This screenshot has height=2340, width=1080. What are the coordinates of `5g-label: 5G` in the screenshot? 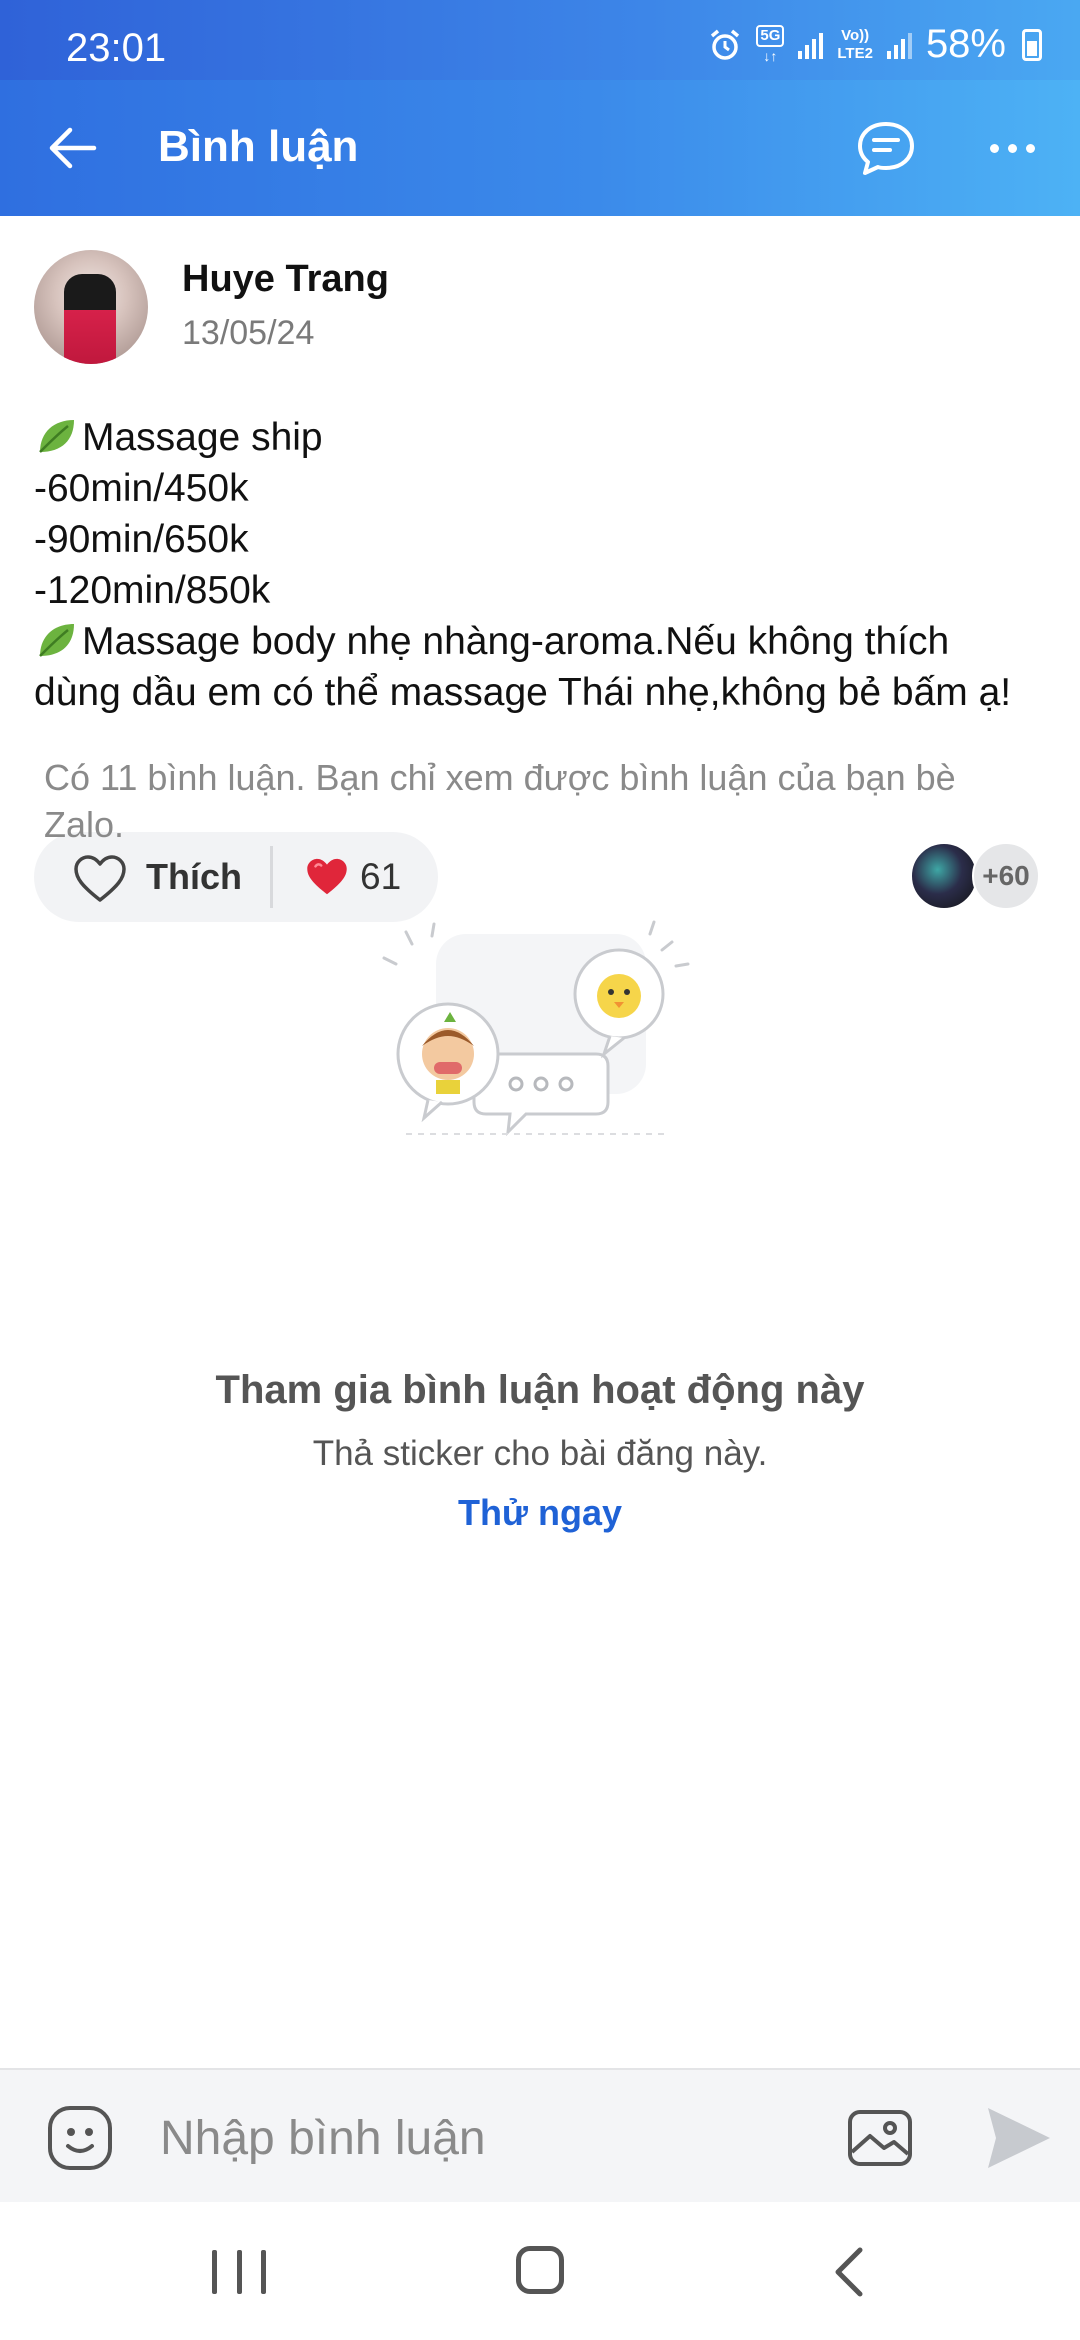 It's located at (770, 35).